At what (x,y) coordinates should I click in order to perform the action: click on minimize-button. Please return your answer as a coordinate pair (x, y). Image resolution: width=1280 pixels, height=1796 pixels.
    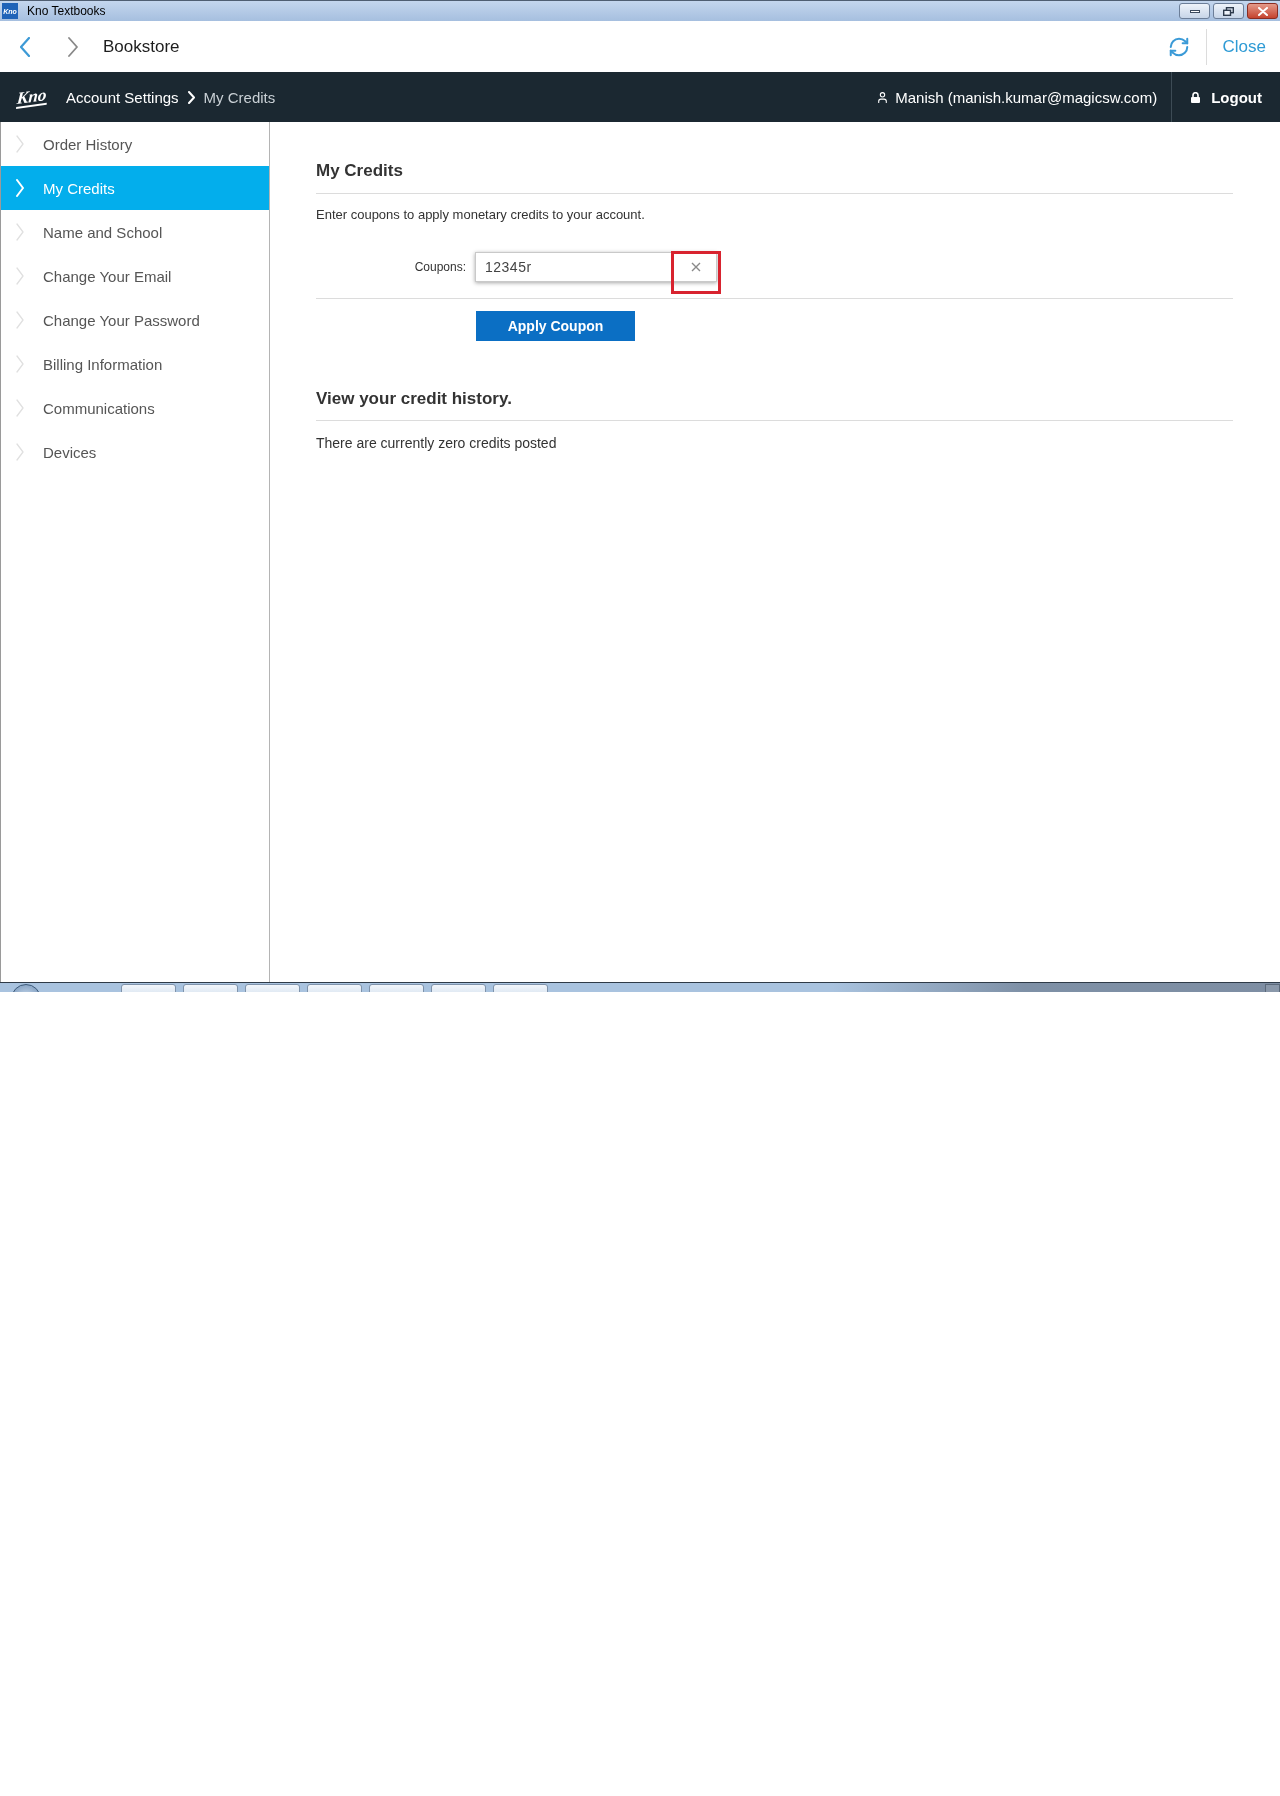
    Looking at the image, I should click on (1194, 11).